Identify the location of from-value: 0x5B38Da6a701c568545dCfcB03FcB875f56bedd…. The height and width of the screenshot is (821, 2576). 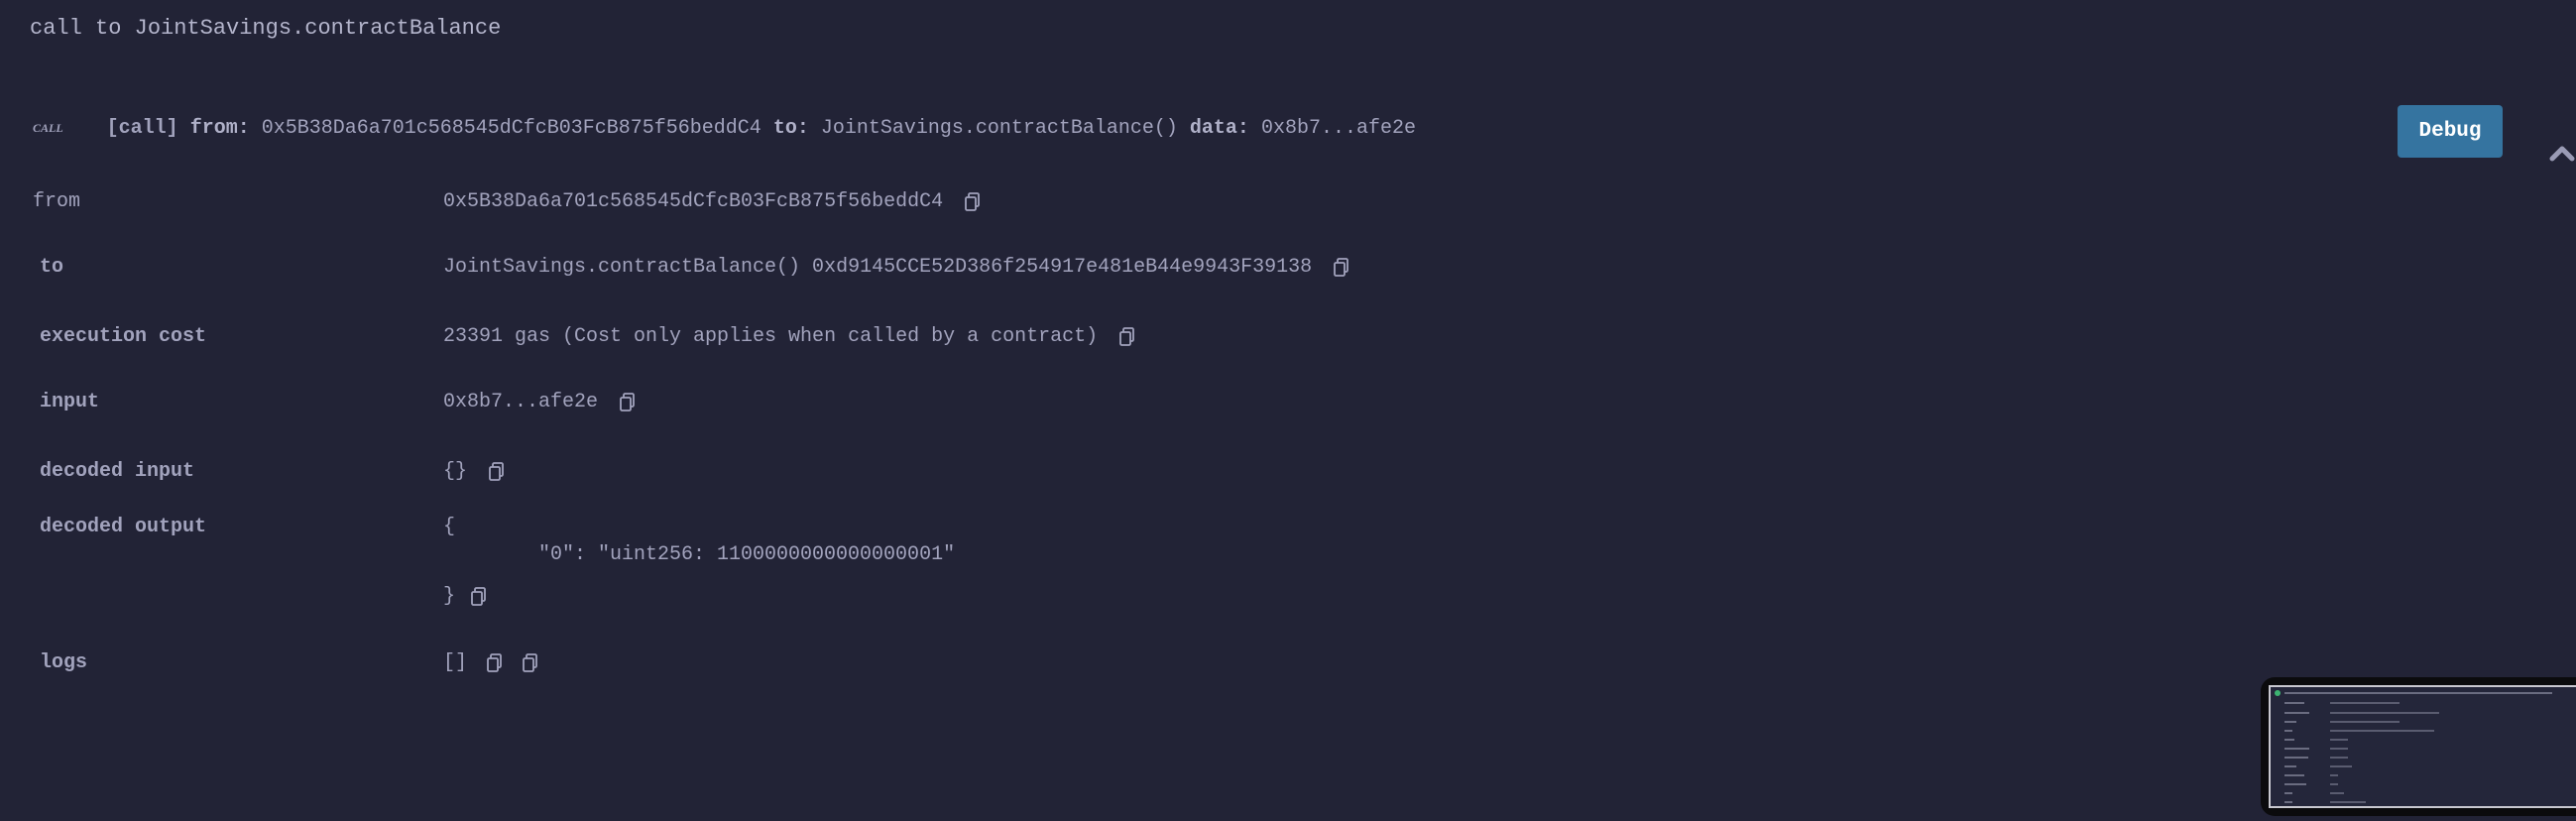
(511, 128).